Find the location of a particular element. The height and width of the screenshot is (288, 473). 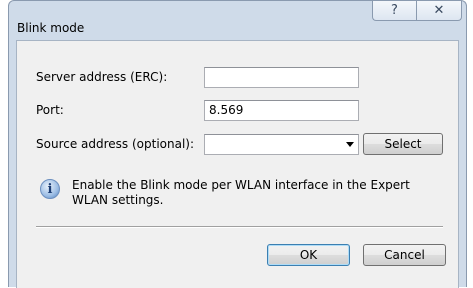

select-button: Select is located at coordinates (403, 144).